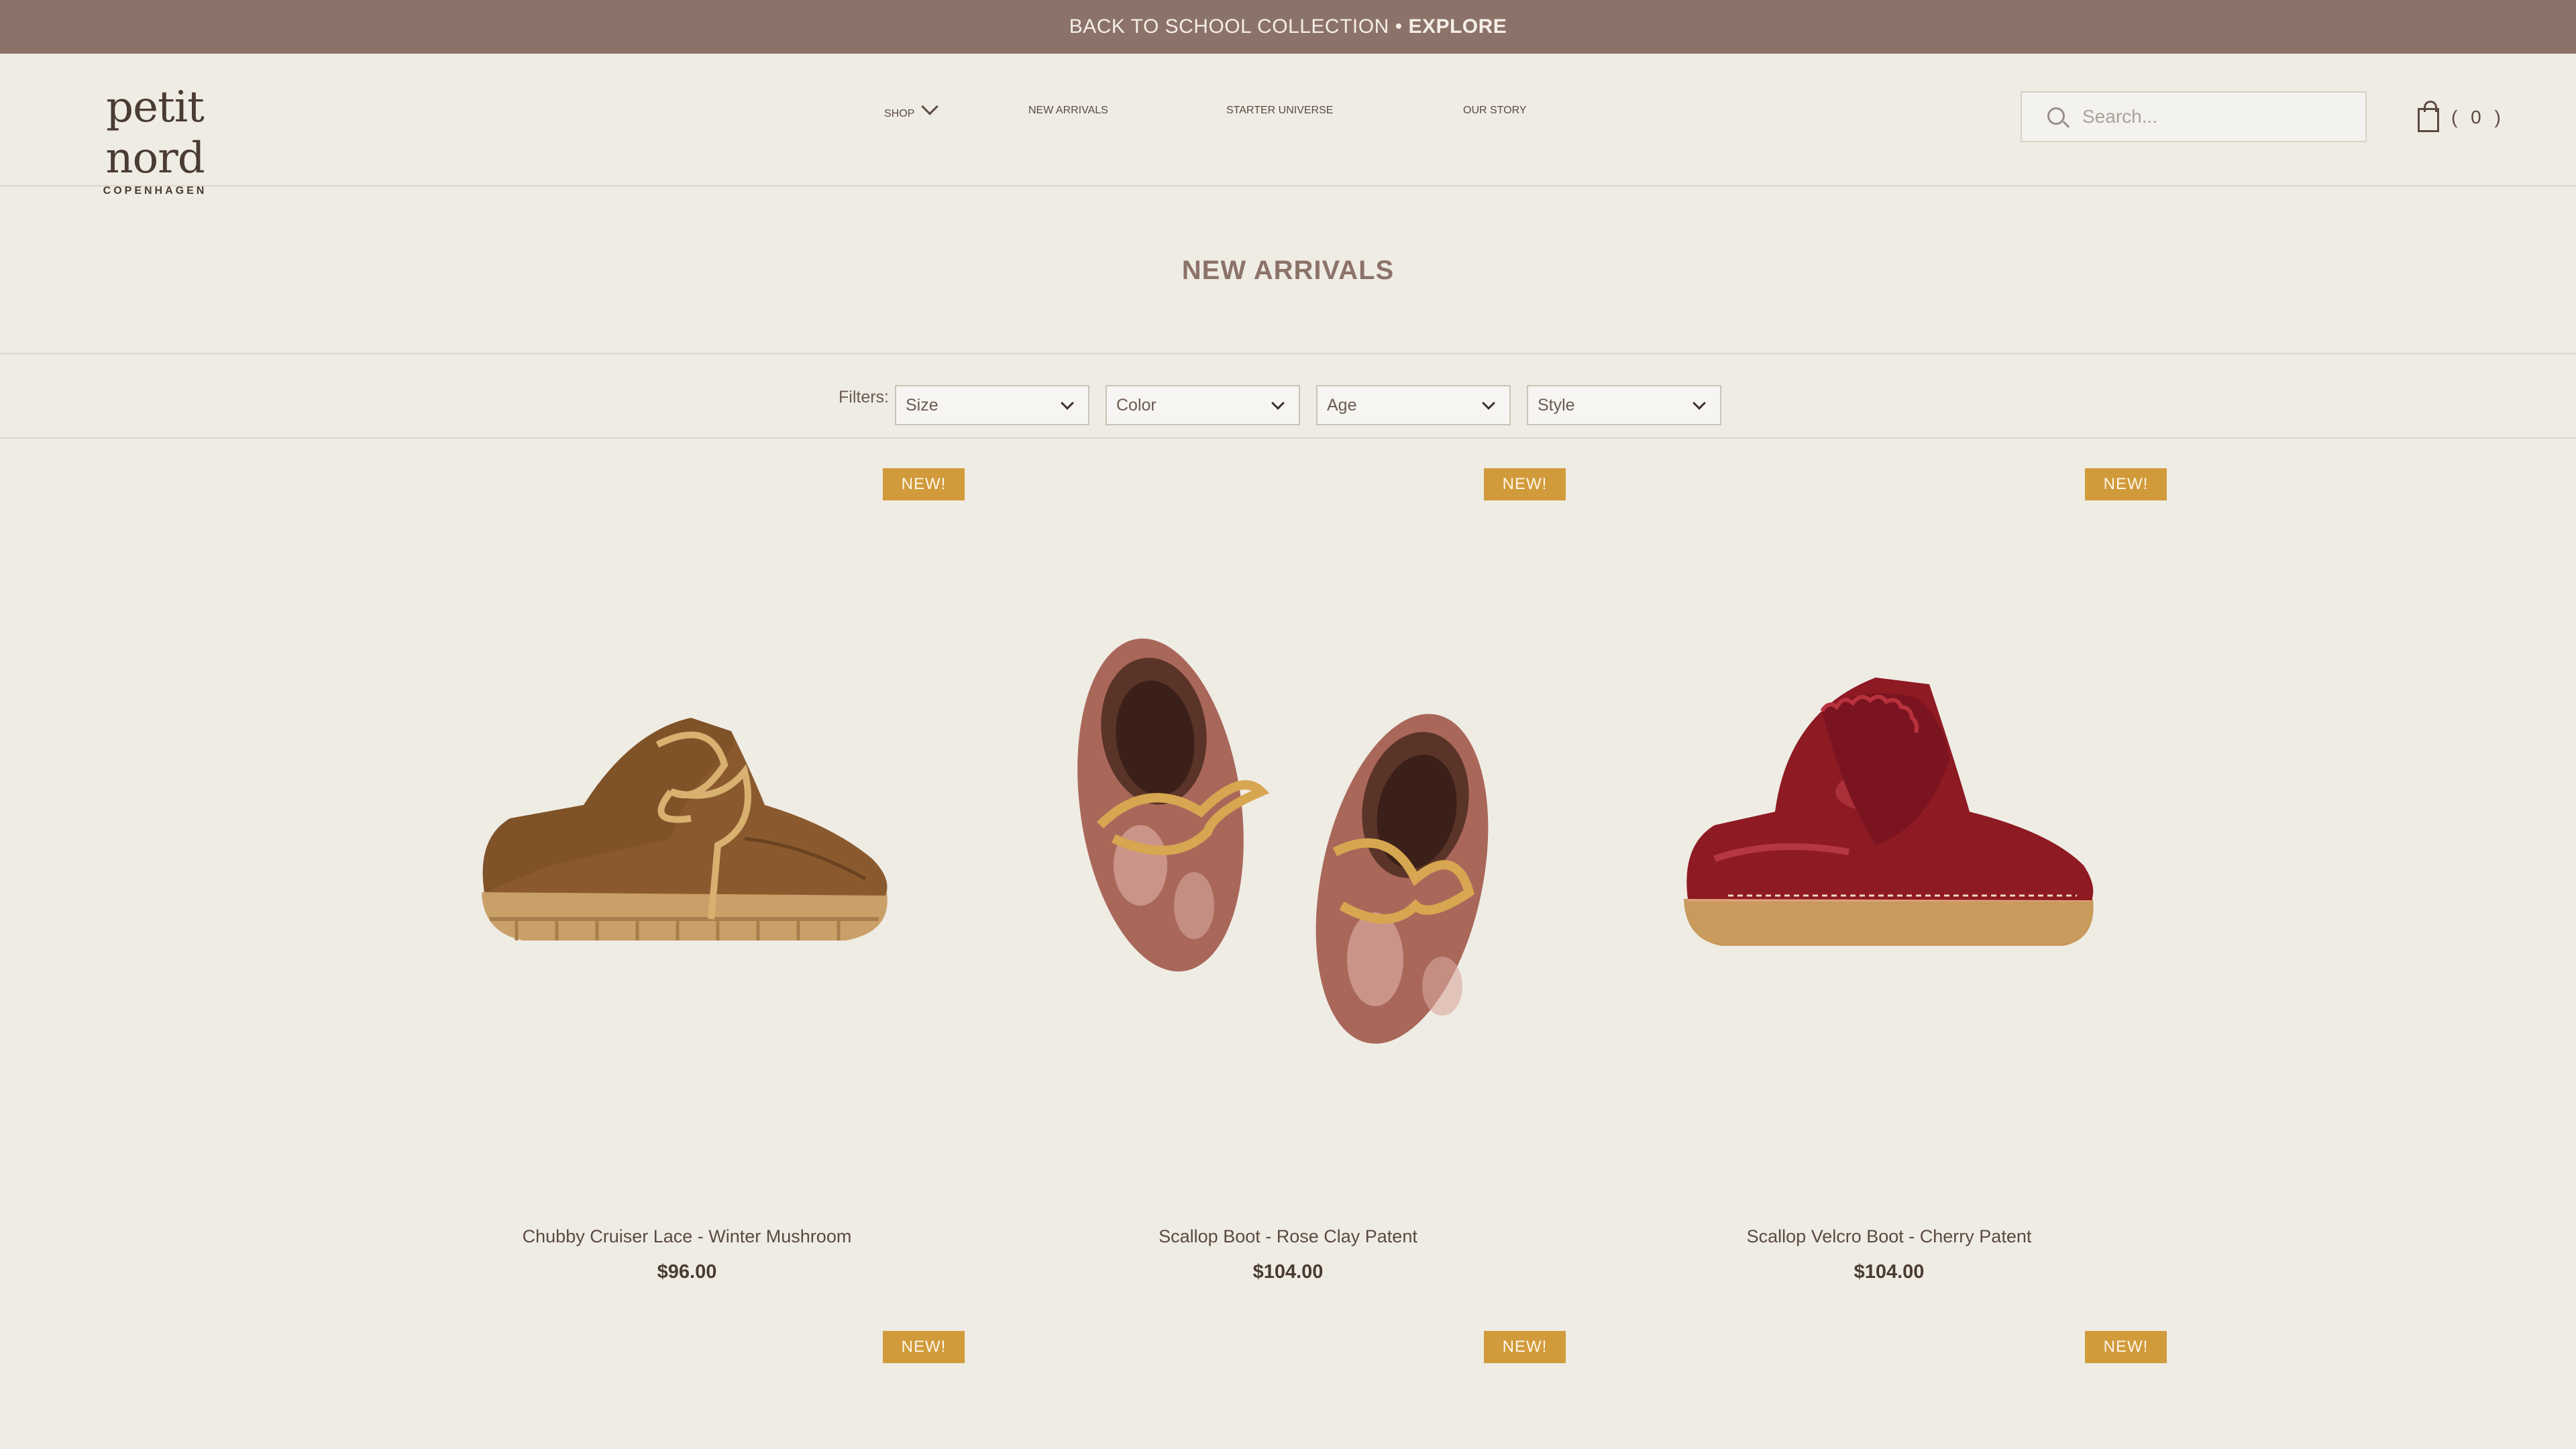 This screenshot has width=2576, height=1449. I want to click on product-name: Scallop Boot - Rose Clay Patent, so click(1288, 1236).